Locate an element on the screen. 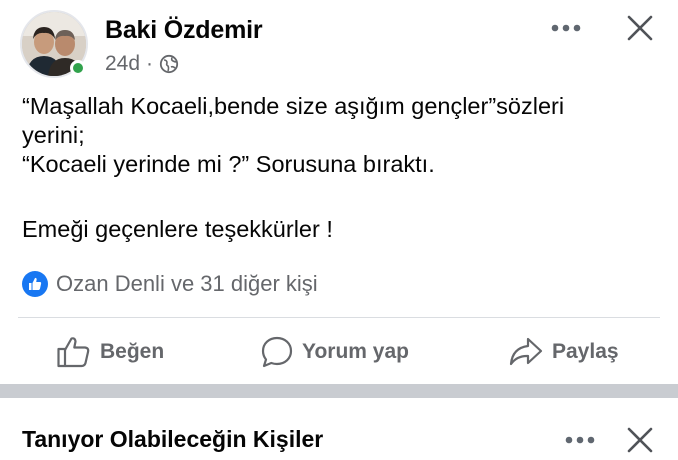  like-label: Beğen is located at coordinates (132, 351).